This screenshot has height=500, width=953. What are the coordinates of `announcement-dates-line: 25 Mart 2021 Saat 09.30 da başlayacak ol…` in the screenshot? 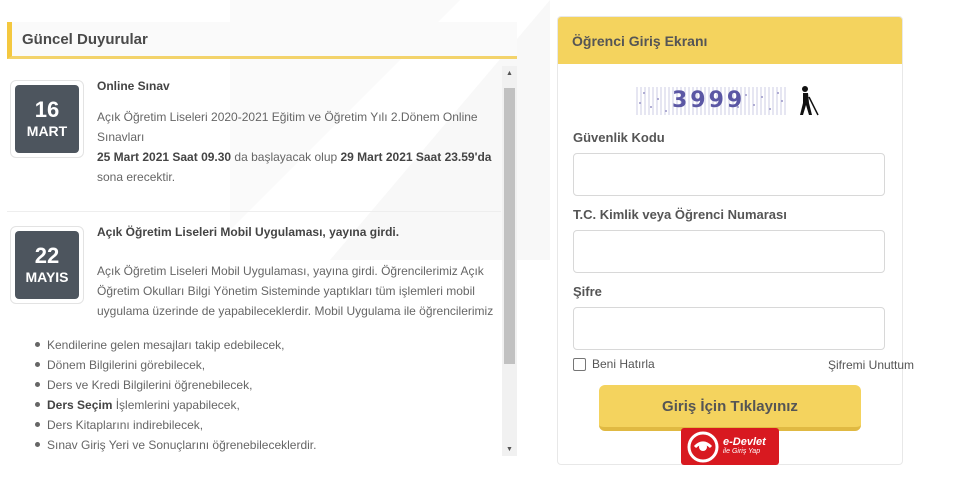 It's located at (299, 157).